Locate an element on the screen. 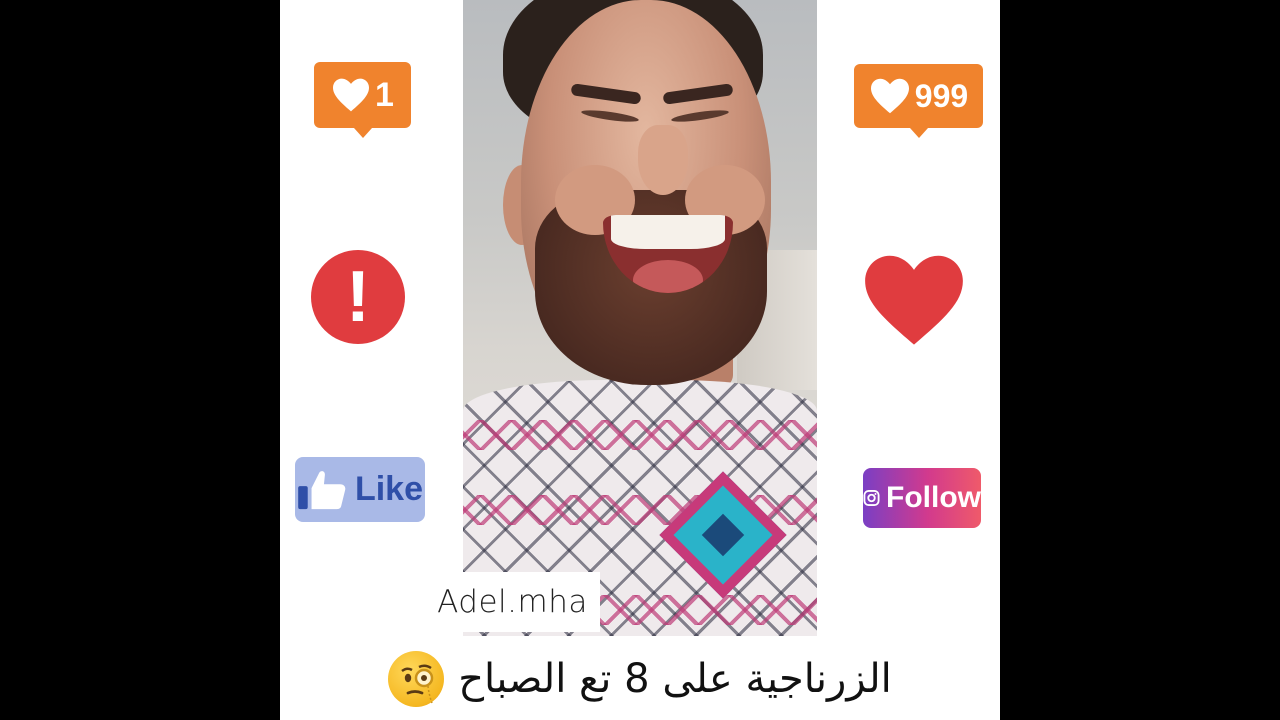 The height and width of the screenshot is (720, 1280). nose is located at coordinates (663, 160).